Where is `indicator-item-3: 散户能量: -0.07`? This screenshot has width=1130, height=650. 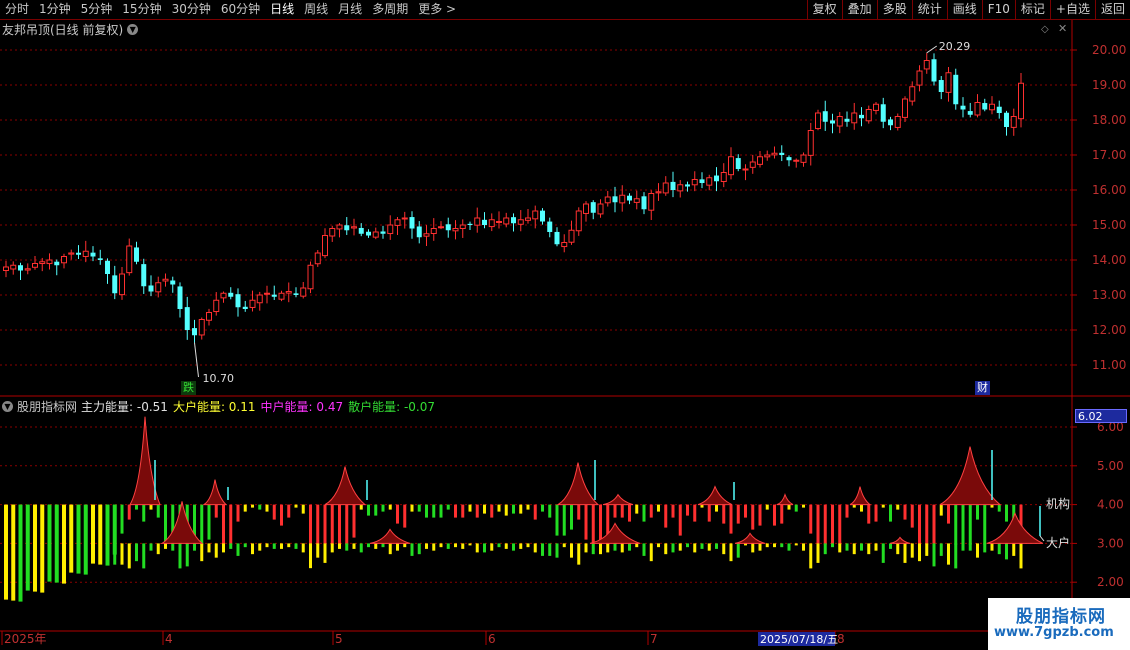
indicator-item-3: 散户能量: -0.07 is located at coordinates (392, 407).